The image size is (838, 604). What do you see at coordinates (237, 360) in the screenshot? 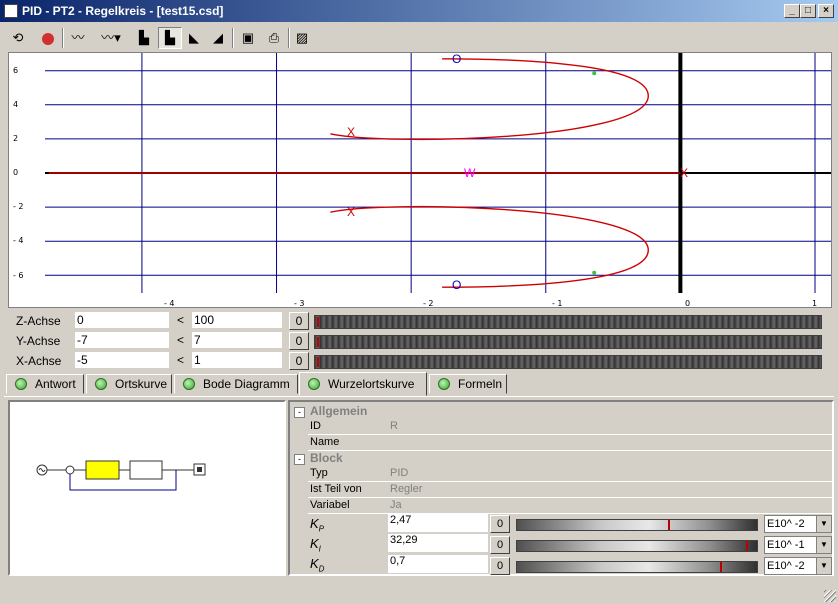
I see `x-axis-max-input: 1` at bounding box center [237, 360].